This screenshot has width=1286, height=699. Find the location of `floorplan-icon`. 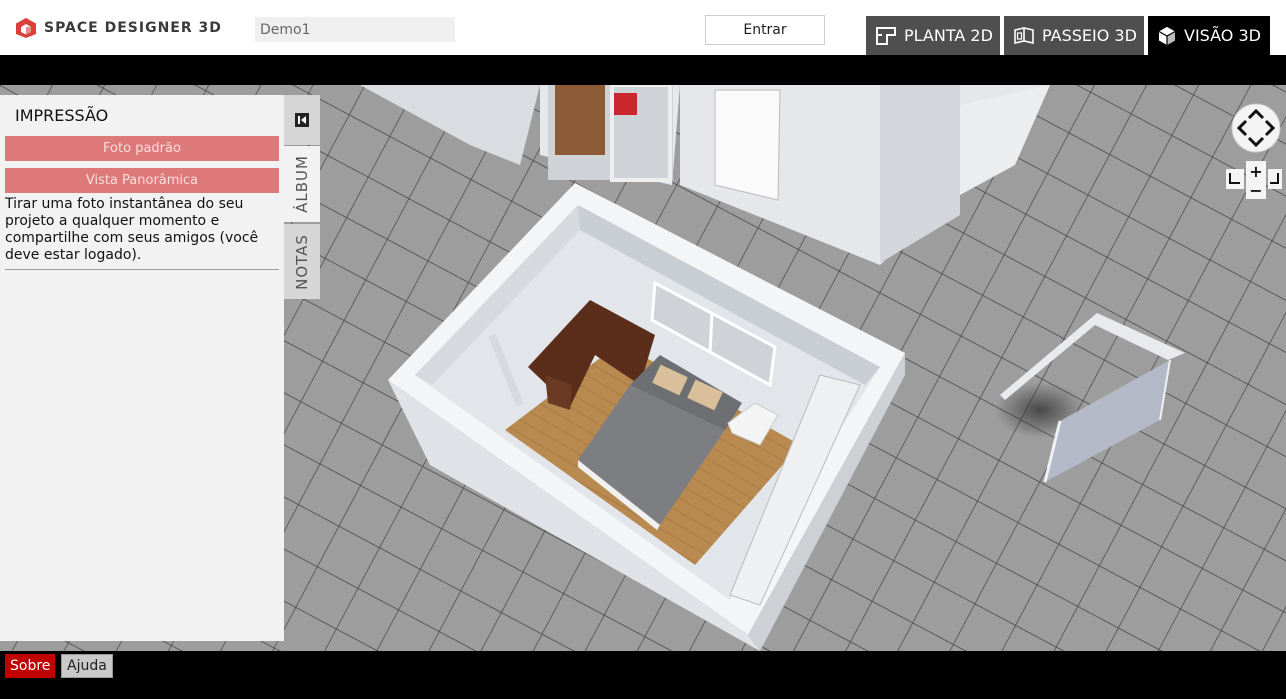

floorplan-icon is located at coordinates (886, 35).